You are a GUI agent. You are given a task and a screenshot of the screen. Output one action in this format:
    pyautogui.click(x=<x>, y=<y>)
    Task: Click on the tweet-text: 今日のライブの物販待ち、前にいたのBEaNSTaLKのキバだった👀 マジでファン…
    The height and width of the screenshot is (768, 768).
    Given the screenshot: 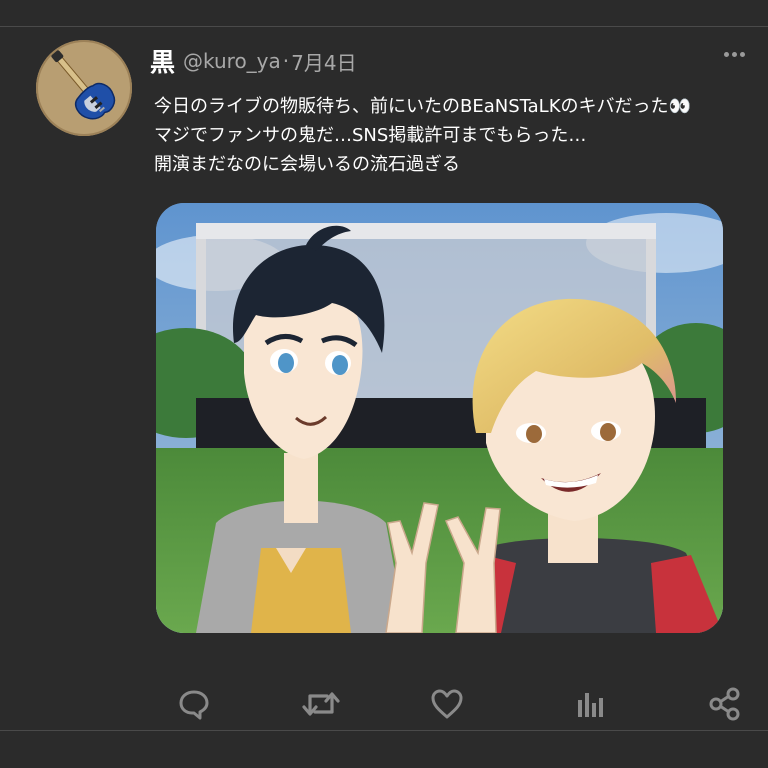 What is the action you would take?
    pyautogui.click(x=454, y=135)
    